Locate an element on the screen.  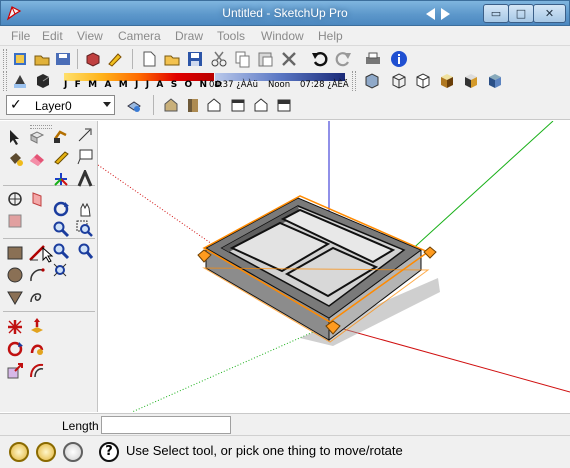
orbit-icon is located at coordinates (61, 209).